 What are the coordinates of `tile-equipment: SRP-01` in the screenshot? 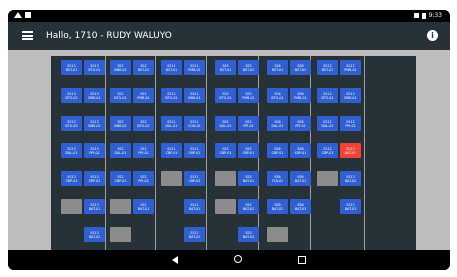 It's located at (194, 152).